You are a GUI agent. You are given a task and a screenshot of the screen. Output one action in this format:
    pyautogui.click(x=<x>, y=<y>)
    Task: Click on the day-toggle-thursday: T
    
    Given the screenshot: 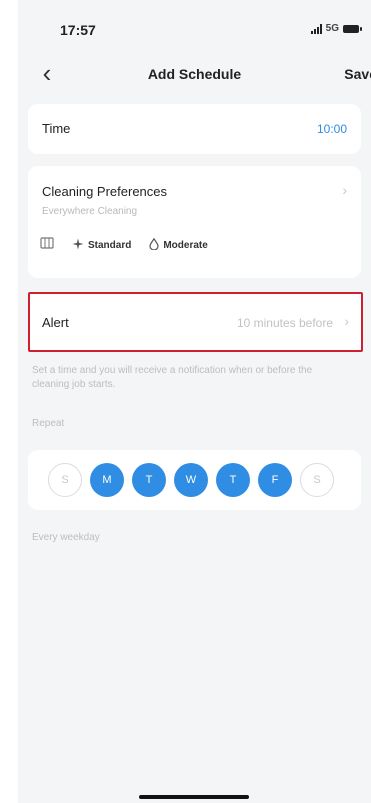 What is the action you would take?
    pyautogui.click(x=233, y=480)
    